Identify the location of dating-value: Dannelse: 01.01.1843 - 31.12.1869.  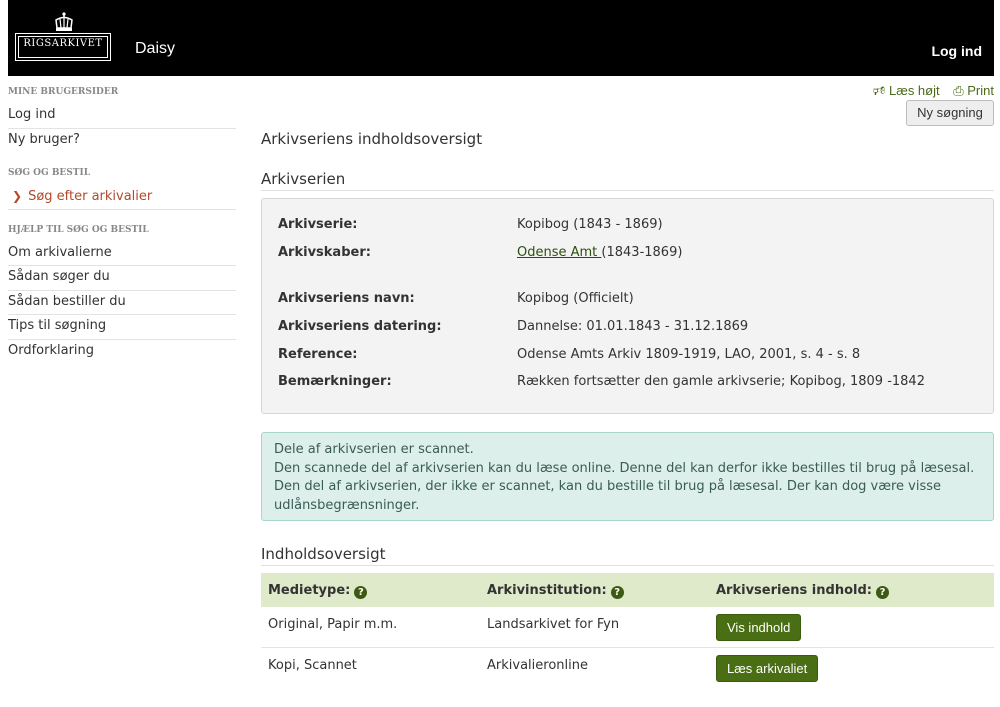
(633, 326).